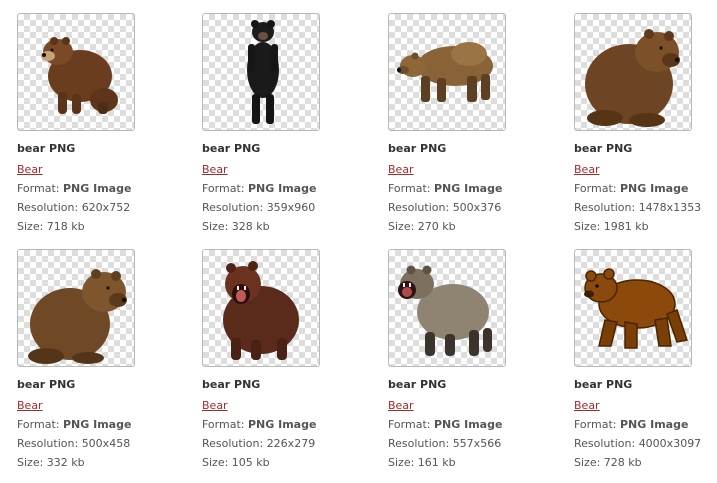  I want to click on size-line: Size: 1981 kb, so click(645, 226).